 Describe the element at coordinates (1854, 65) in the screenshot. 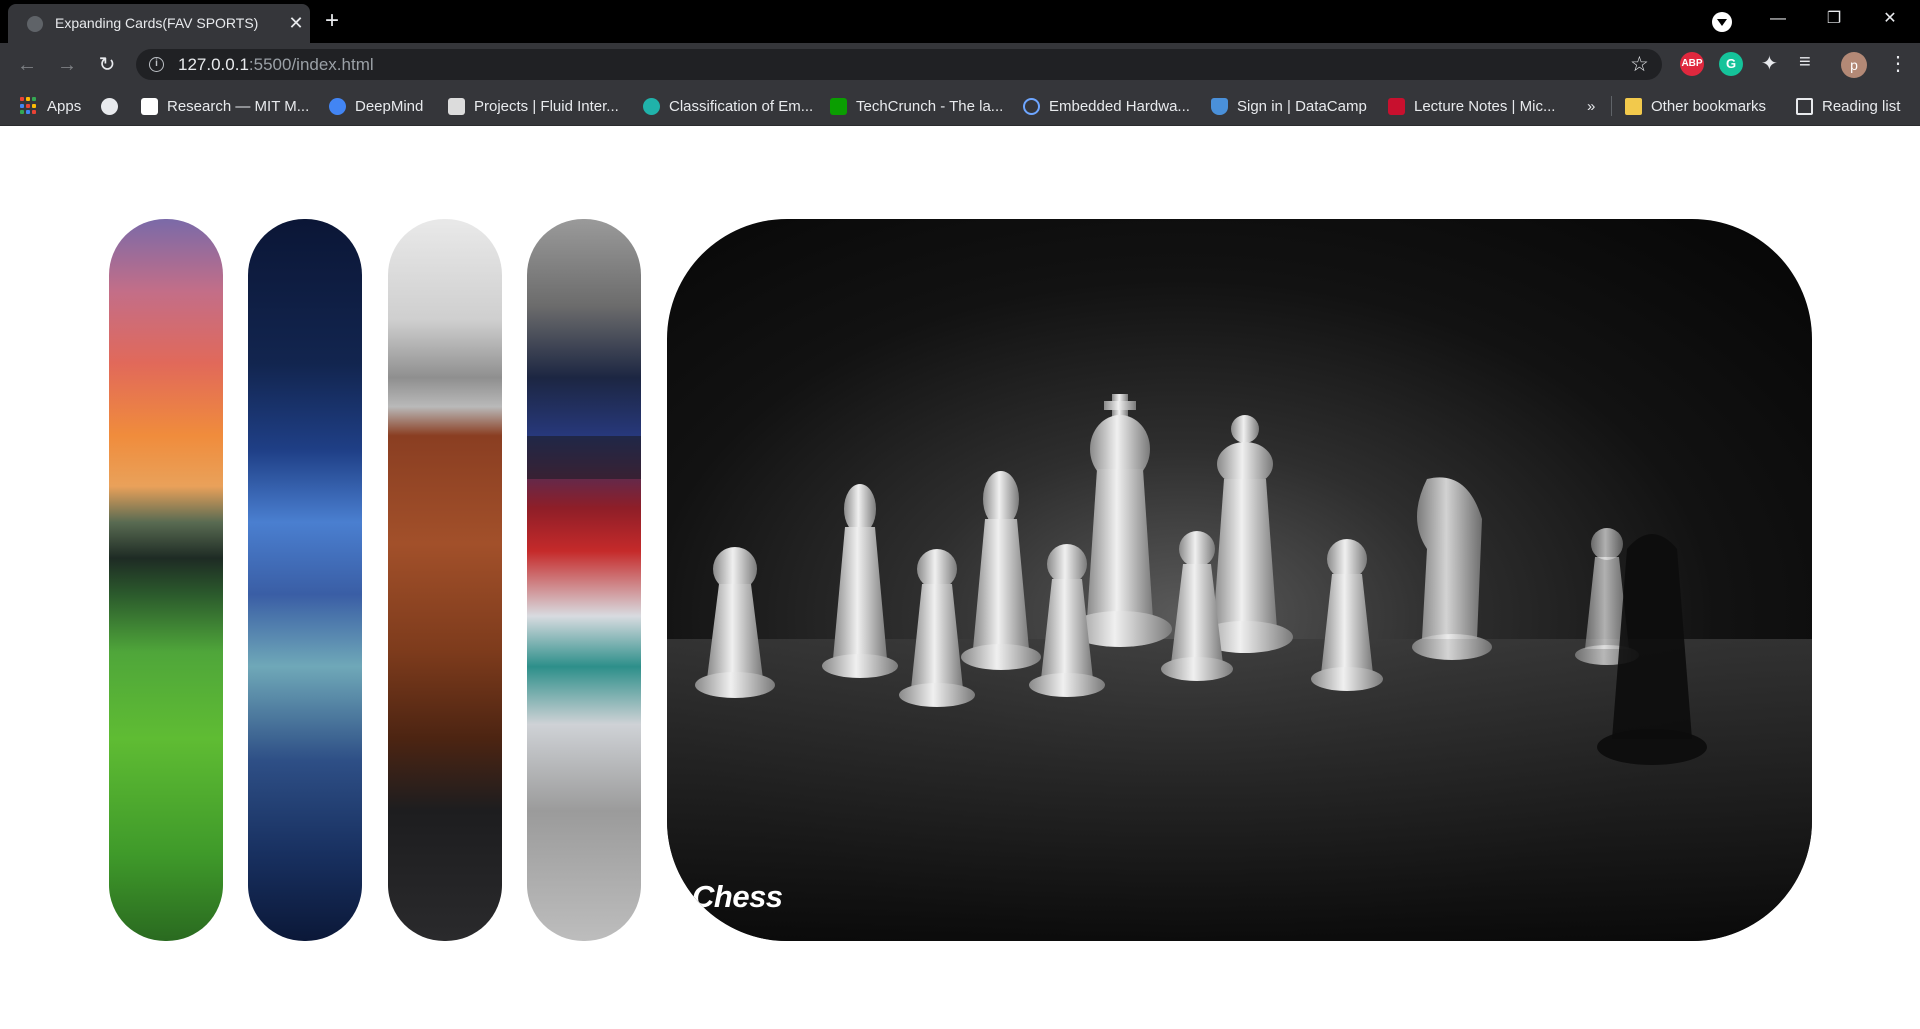

I see `profile-avatar: p` at that location.